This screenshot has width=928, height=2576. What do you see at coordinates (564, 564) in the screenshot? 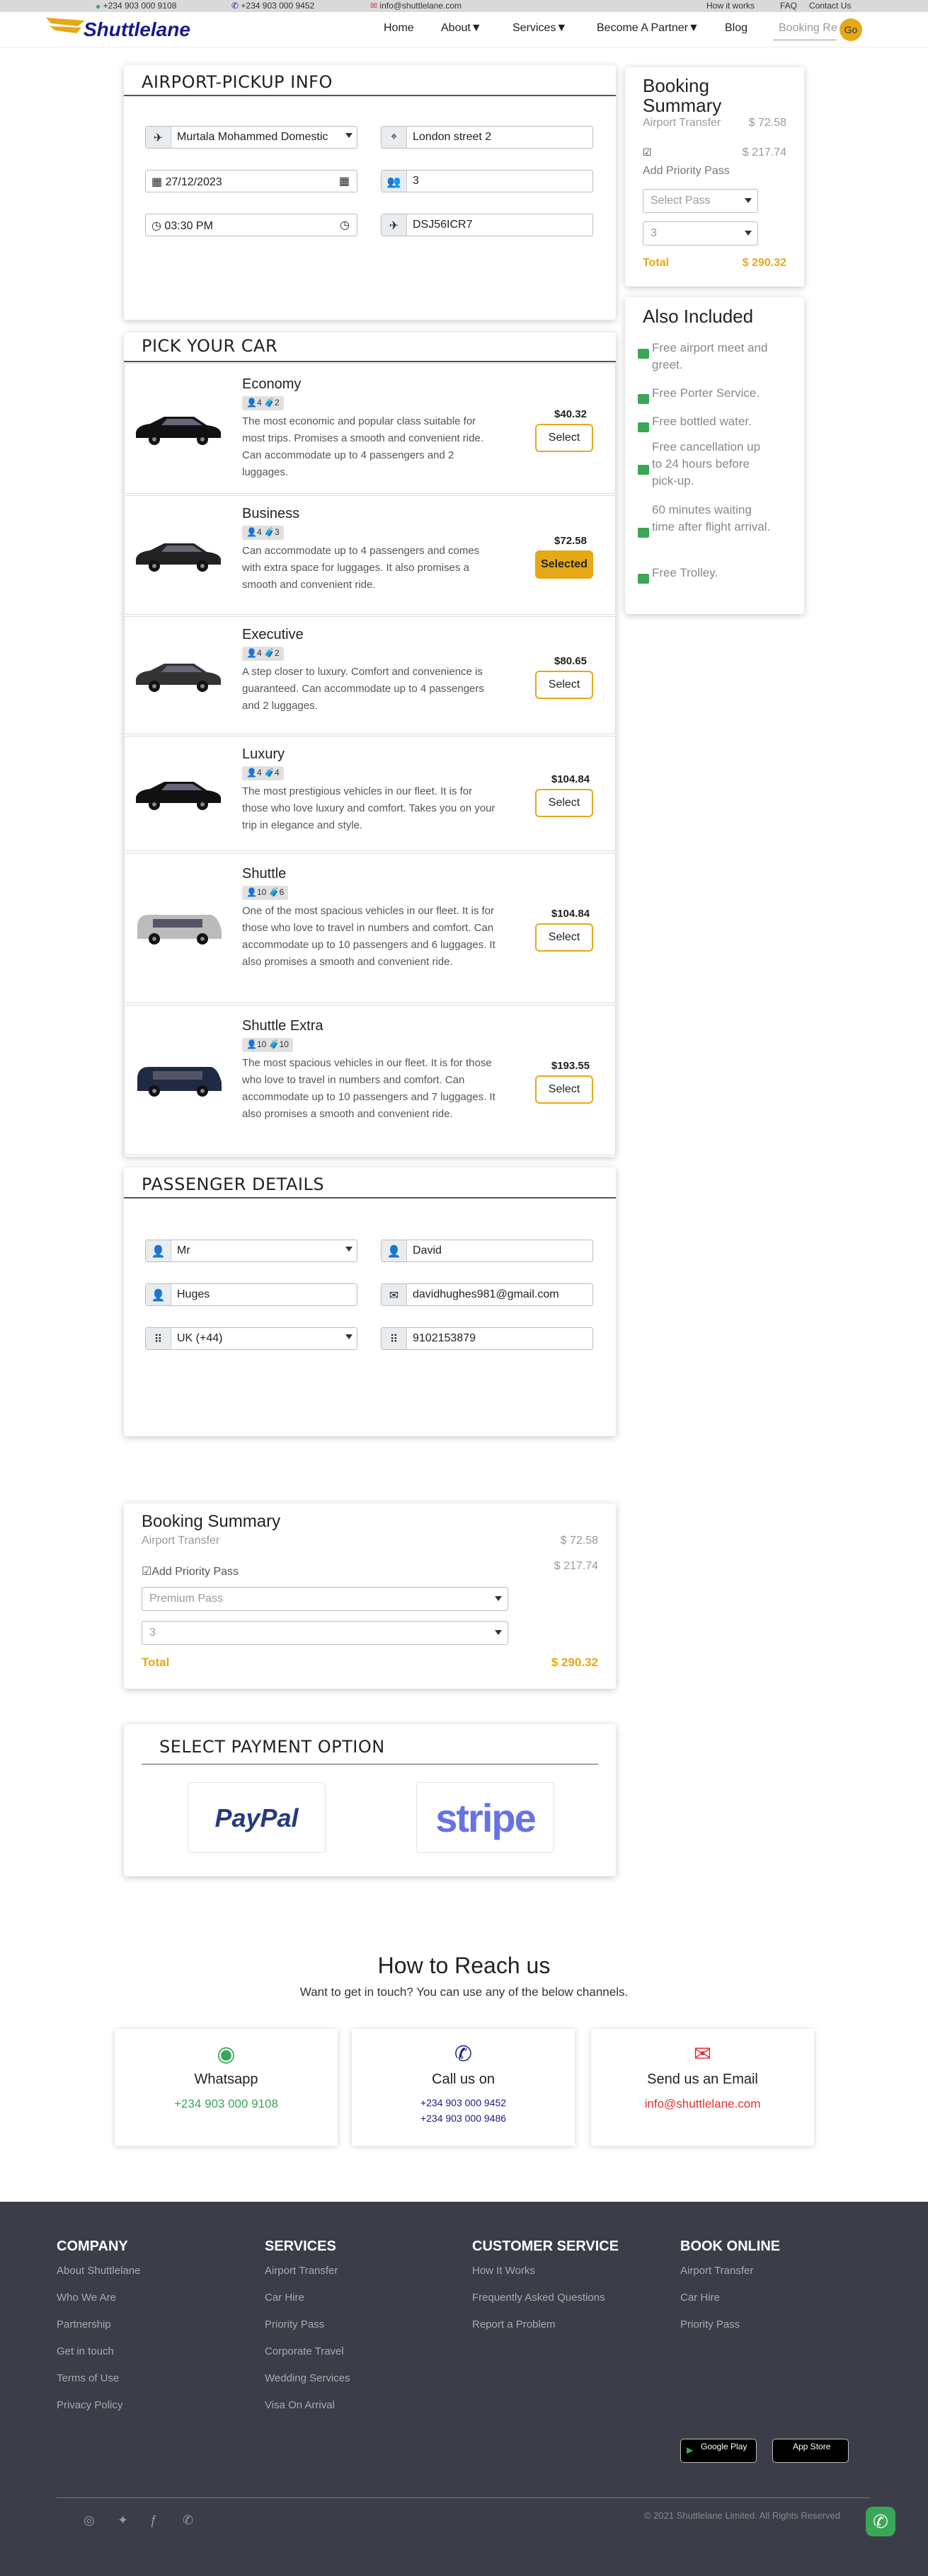
I see `select-car-button: Selected` at bounding box center [564, 564].